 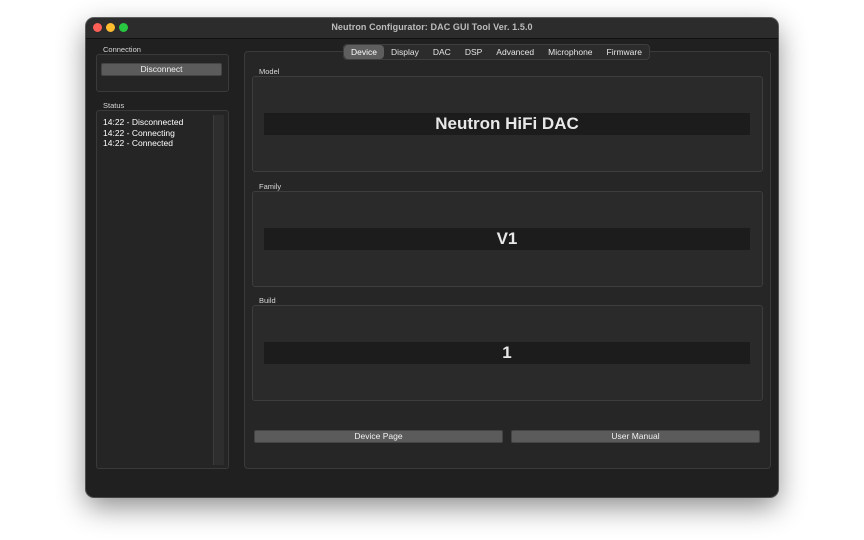 I want to click on build-value: 1, so click(x=507, y=353).